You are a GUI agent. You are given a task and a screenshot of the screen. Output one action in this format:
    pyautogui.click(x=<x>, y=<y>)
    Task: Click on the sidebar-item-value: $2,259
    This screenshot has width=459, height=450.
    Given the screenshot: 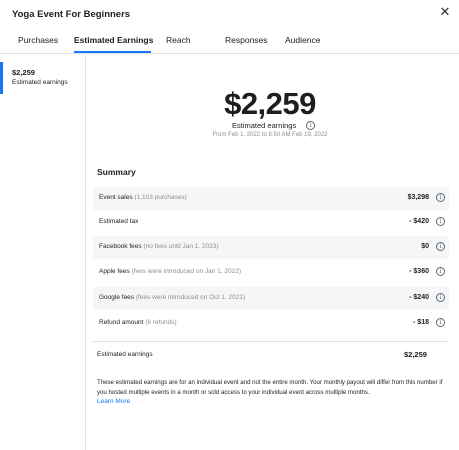 What is the action you would take?
    pyautogui.click(x=23, y=72)
    